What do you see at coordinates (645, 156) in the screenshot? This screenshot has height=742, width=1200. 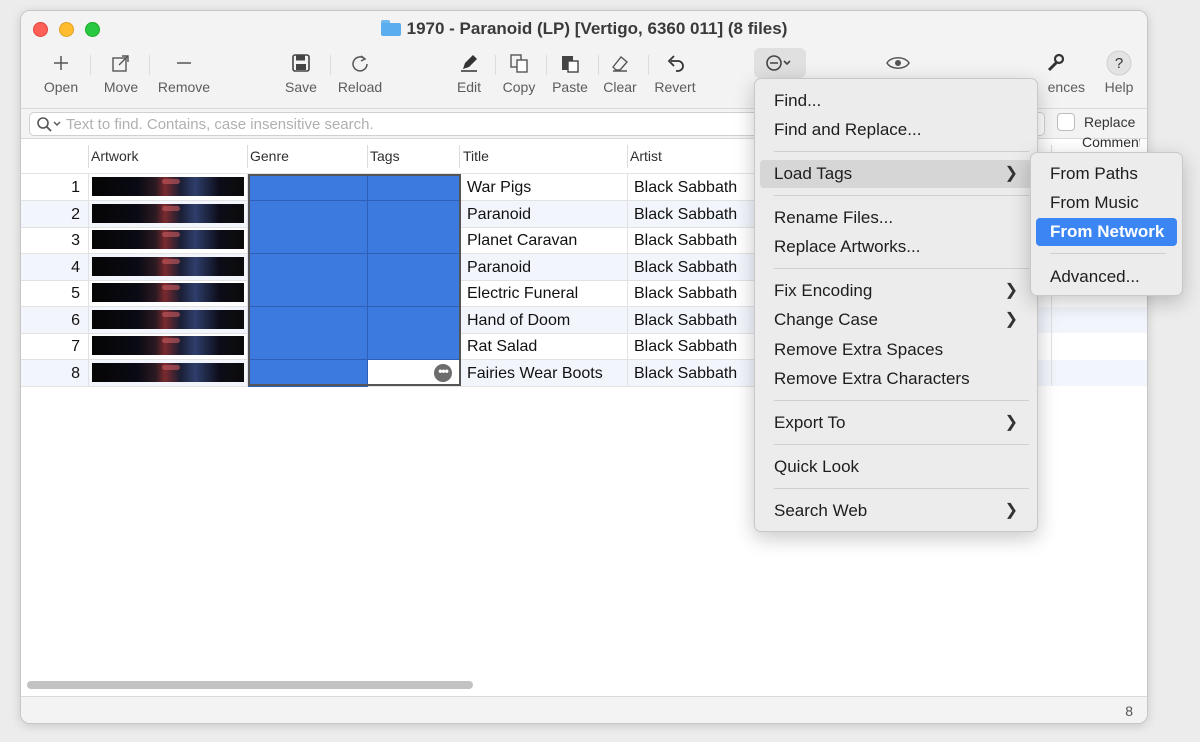 I see `column-artist: Artist` at bounding box center [645, 156].